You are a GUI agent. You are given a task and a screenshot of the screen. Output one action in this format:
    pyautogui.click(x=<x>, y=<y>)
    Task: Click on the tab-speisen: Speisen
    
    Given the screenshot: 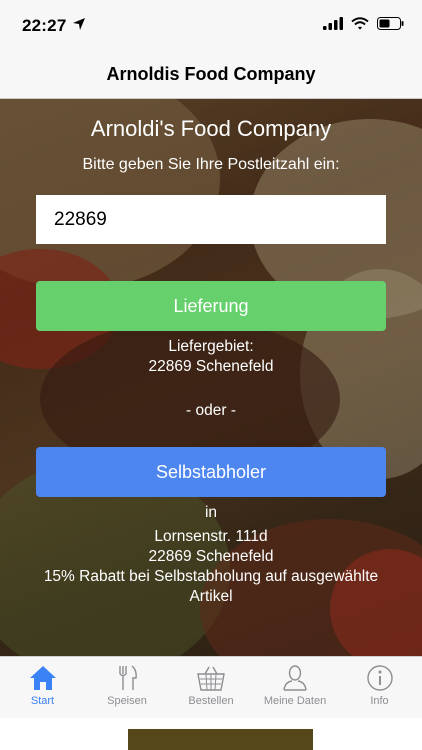 What is the action you would take?
    pyautogui.click(x=127, y=688)
    